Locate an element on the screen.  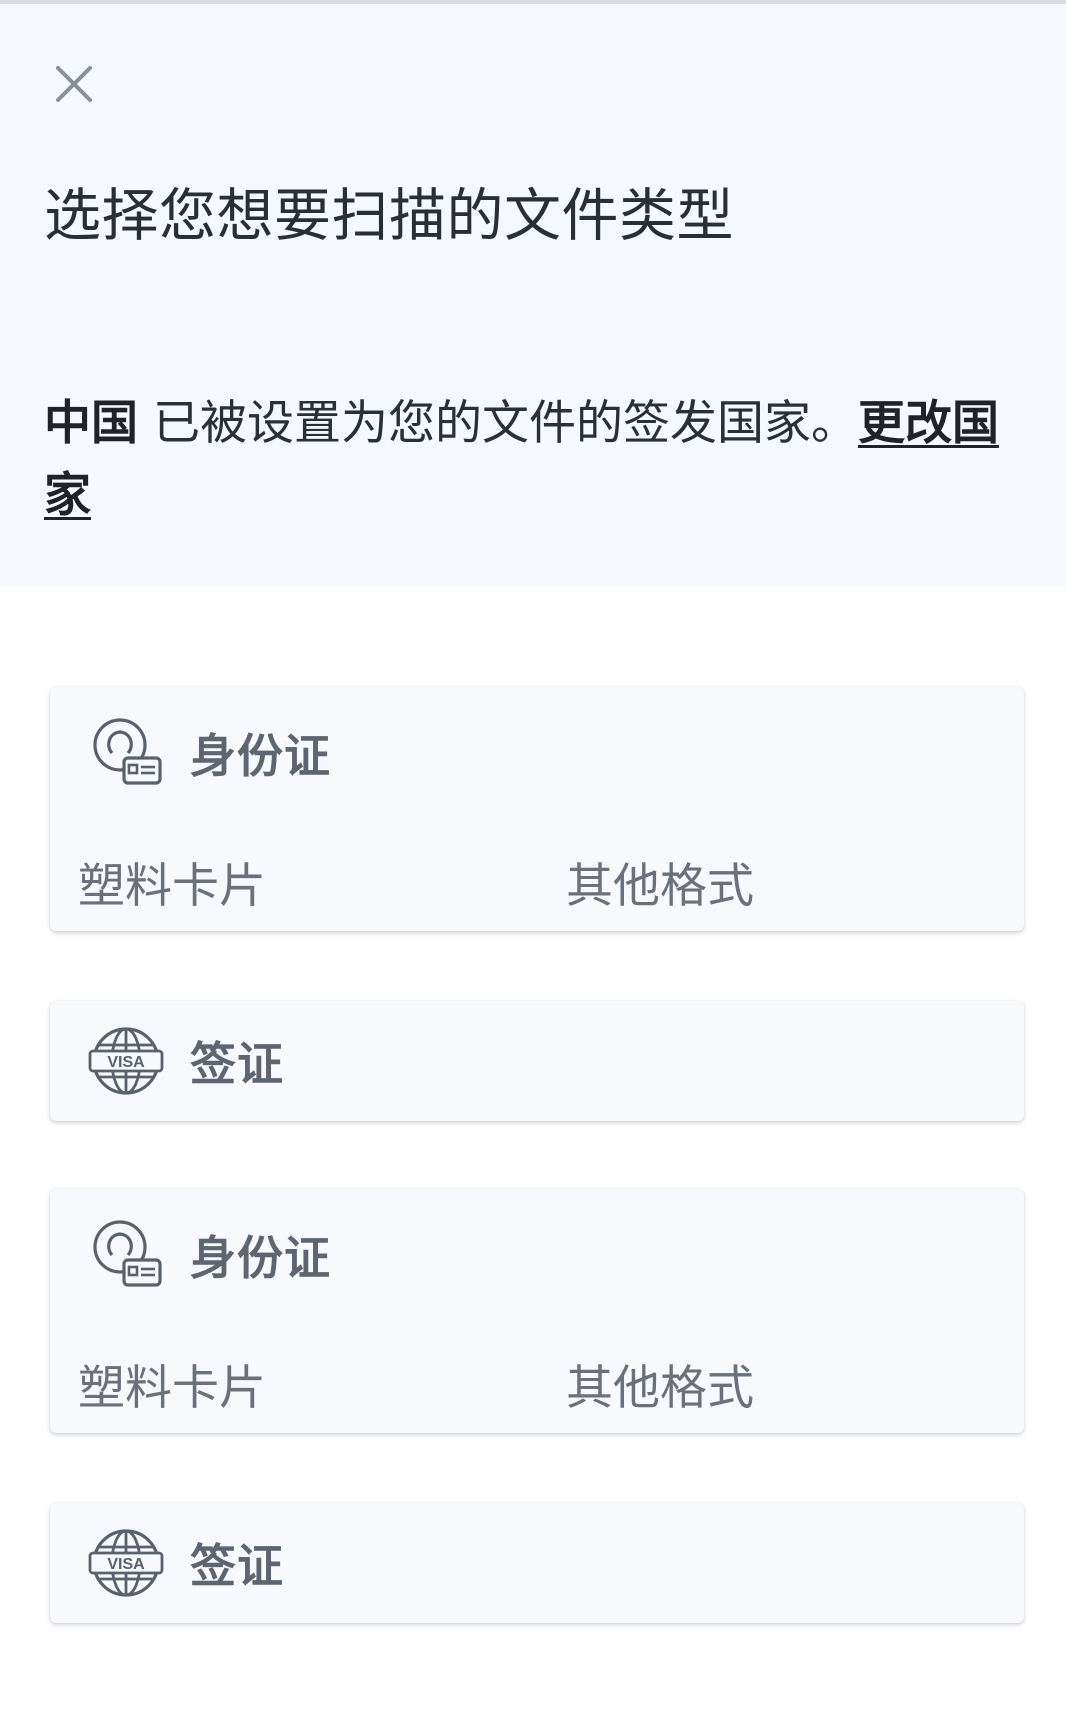
close-icon is located at coordinates (74, 84).